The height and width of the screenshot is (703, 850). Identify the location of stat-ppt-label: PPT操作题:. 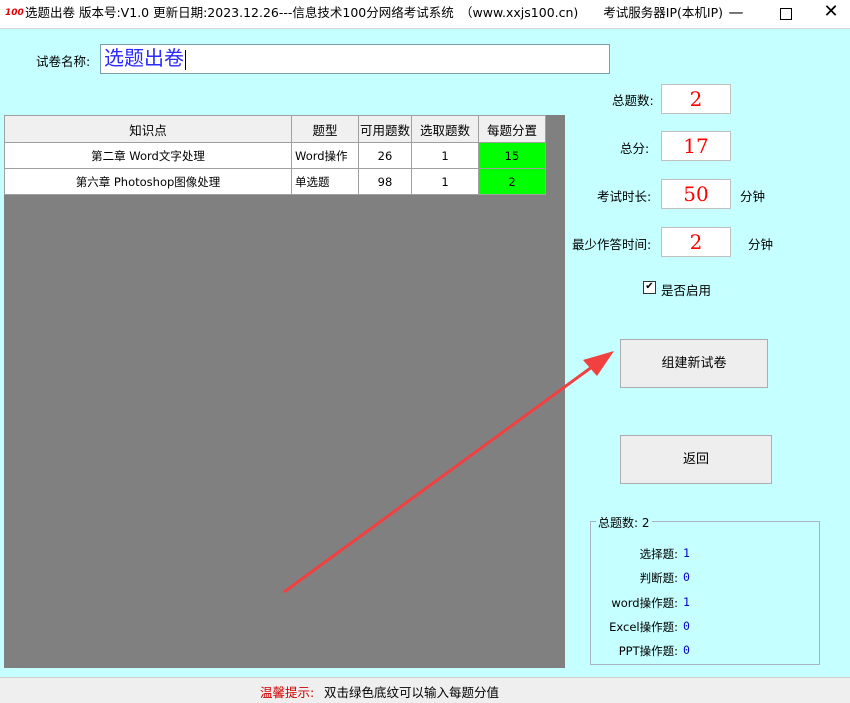
(648, 651).